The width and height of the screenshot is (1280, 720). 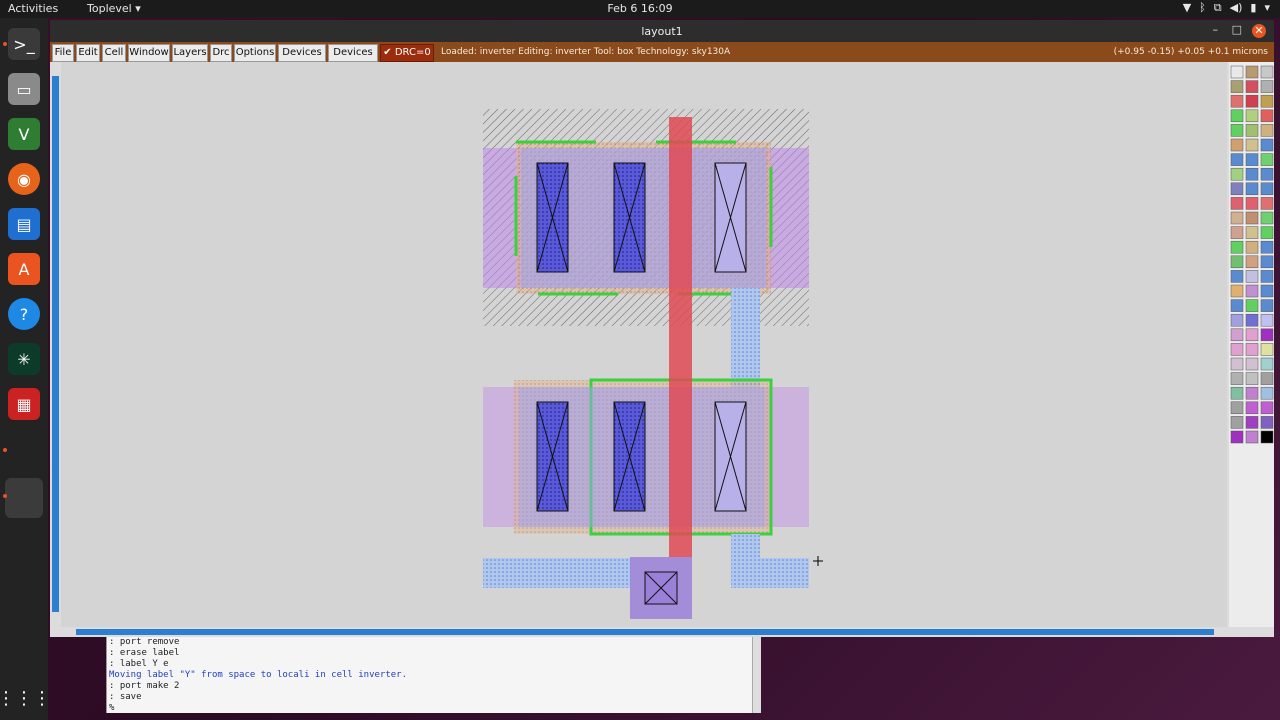 I want to click on scope-icon: ✳, so click(x=24, y=359).